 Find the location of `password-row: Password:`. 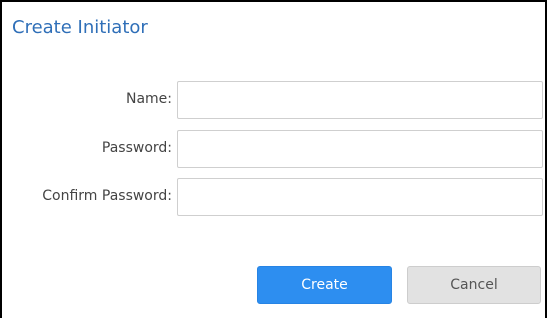

password-row: Password: is located at coordinates (274, 149).